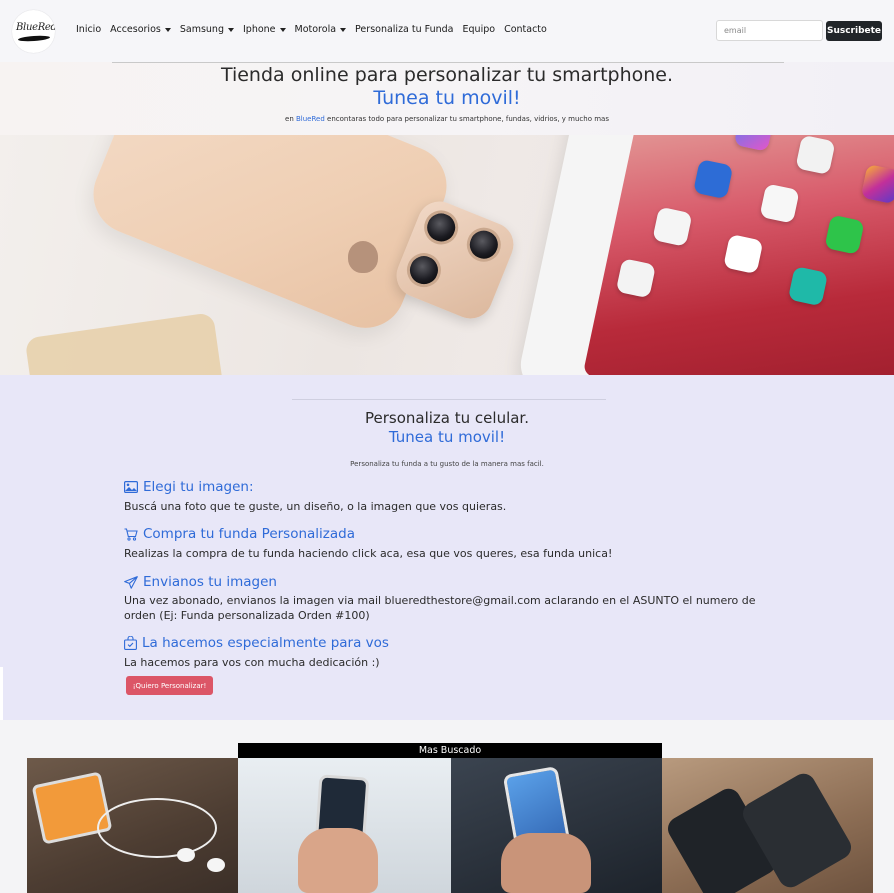 The width and height of the screenshot is (894, 893). Describe the element at coordinates (844, 234) in the screenshot. I see `line-icon` at that location.